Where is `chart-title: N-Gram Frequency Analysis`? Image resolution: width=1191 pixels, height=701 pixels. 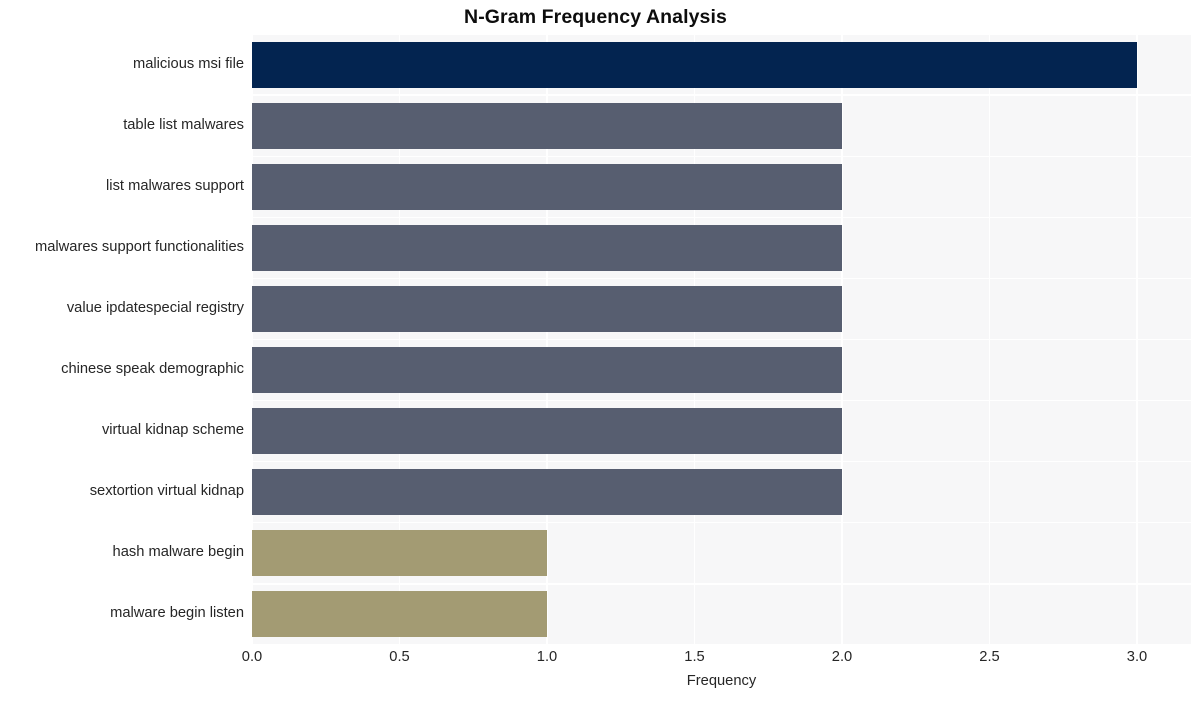 chart-title: N-Gram Frequency Analysis is located at coordinates (595, 17).